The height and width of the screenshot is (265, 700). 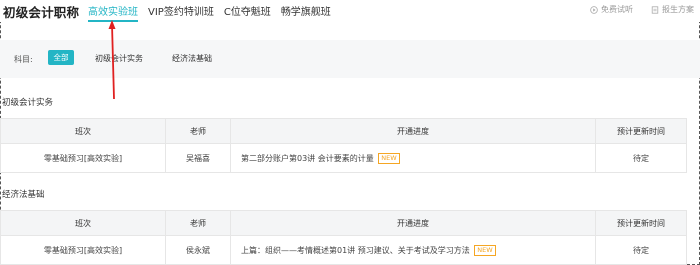 What do you see at coordinates (594, 9) in the screenshot?
I see `play-icon` at bounding box center [594, 9].